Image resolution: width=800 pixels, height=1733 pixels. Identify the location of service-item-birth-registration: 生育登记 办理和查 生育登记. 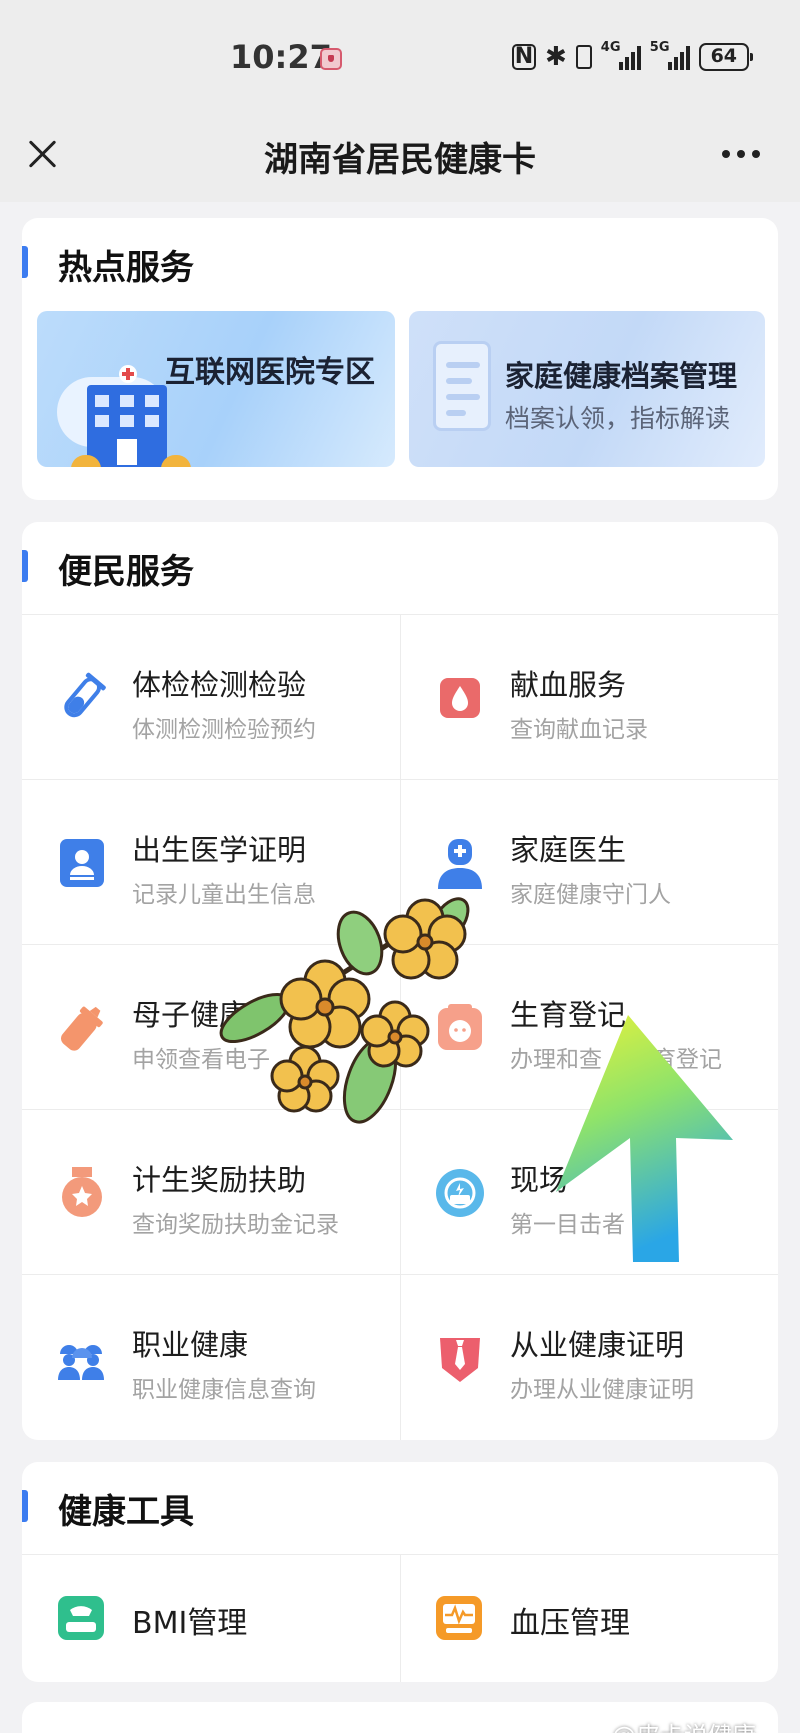
(589, 1026).